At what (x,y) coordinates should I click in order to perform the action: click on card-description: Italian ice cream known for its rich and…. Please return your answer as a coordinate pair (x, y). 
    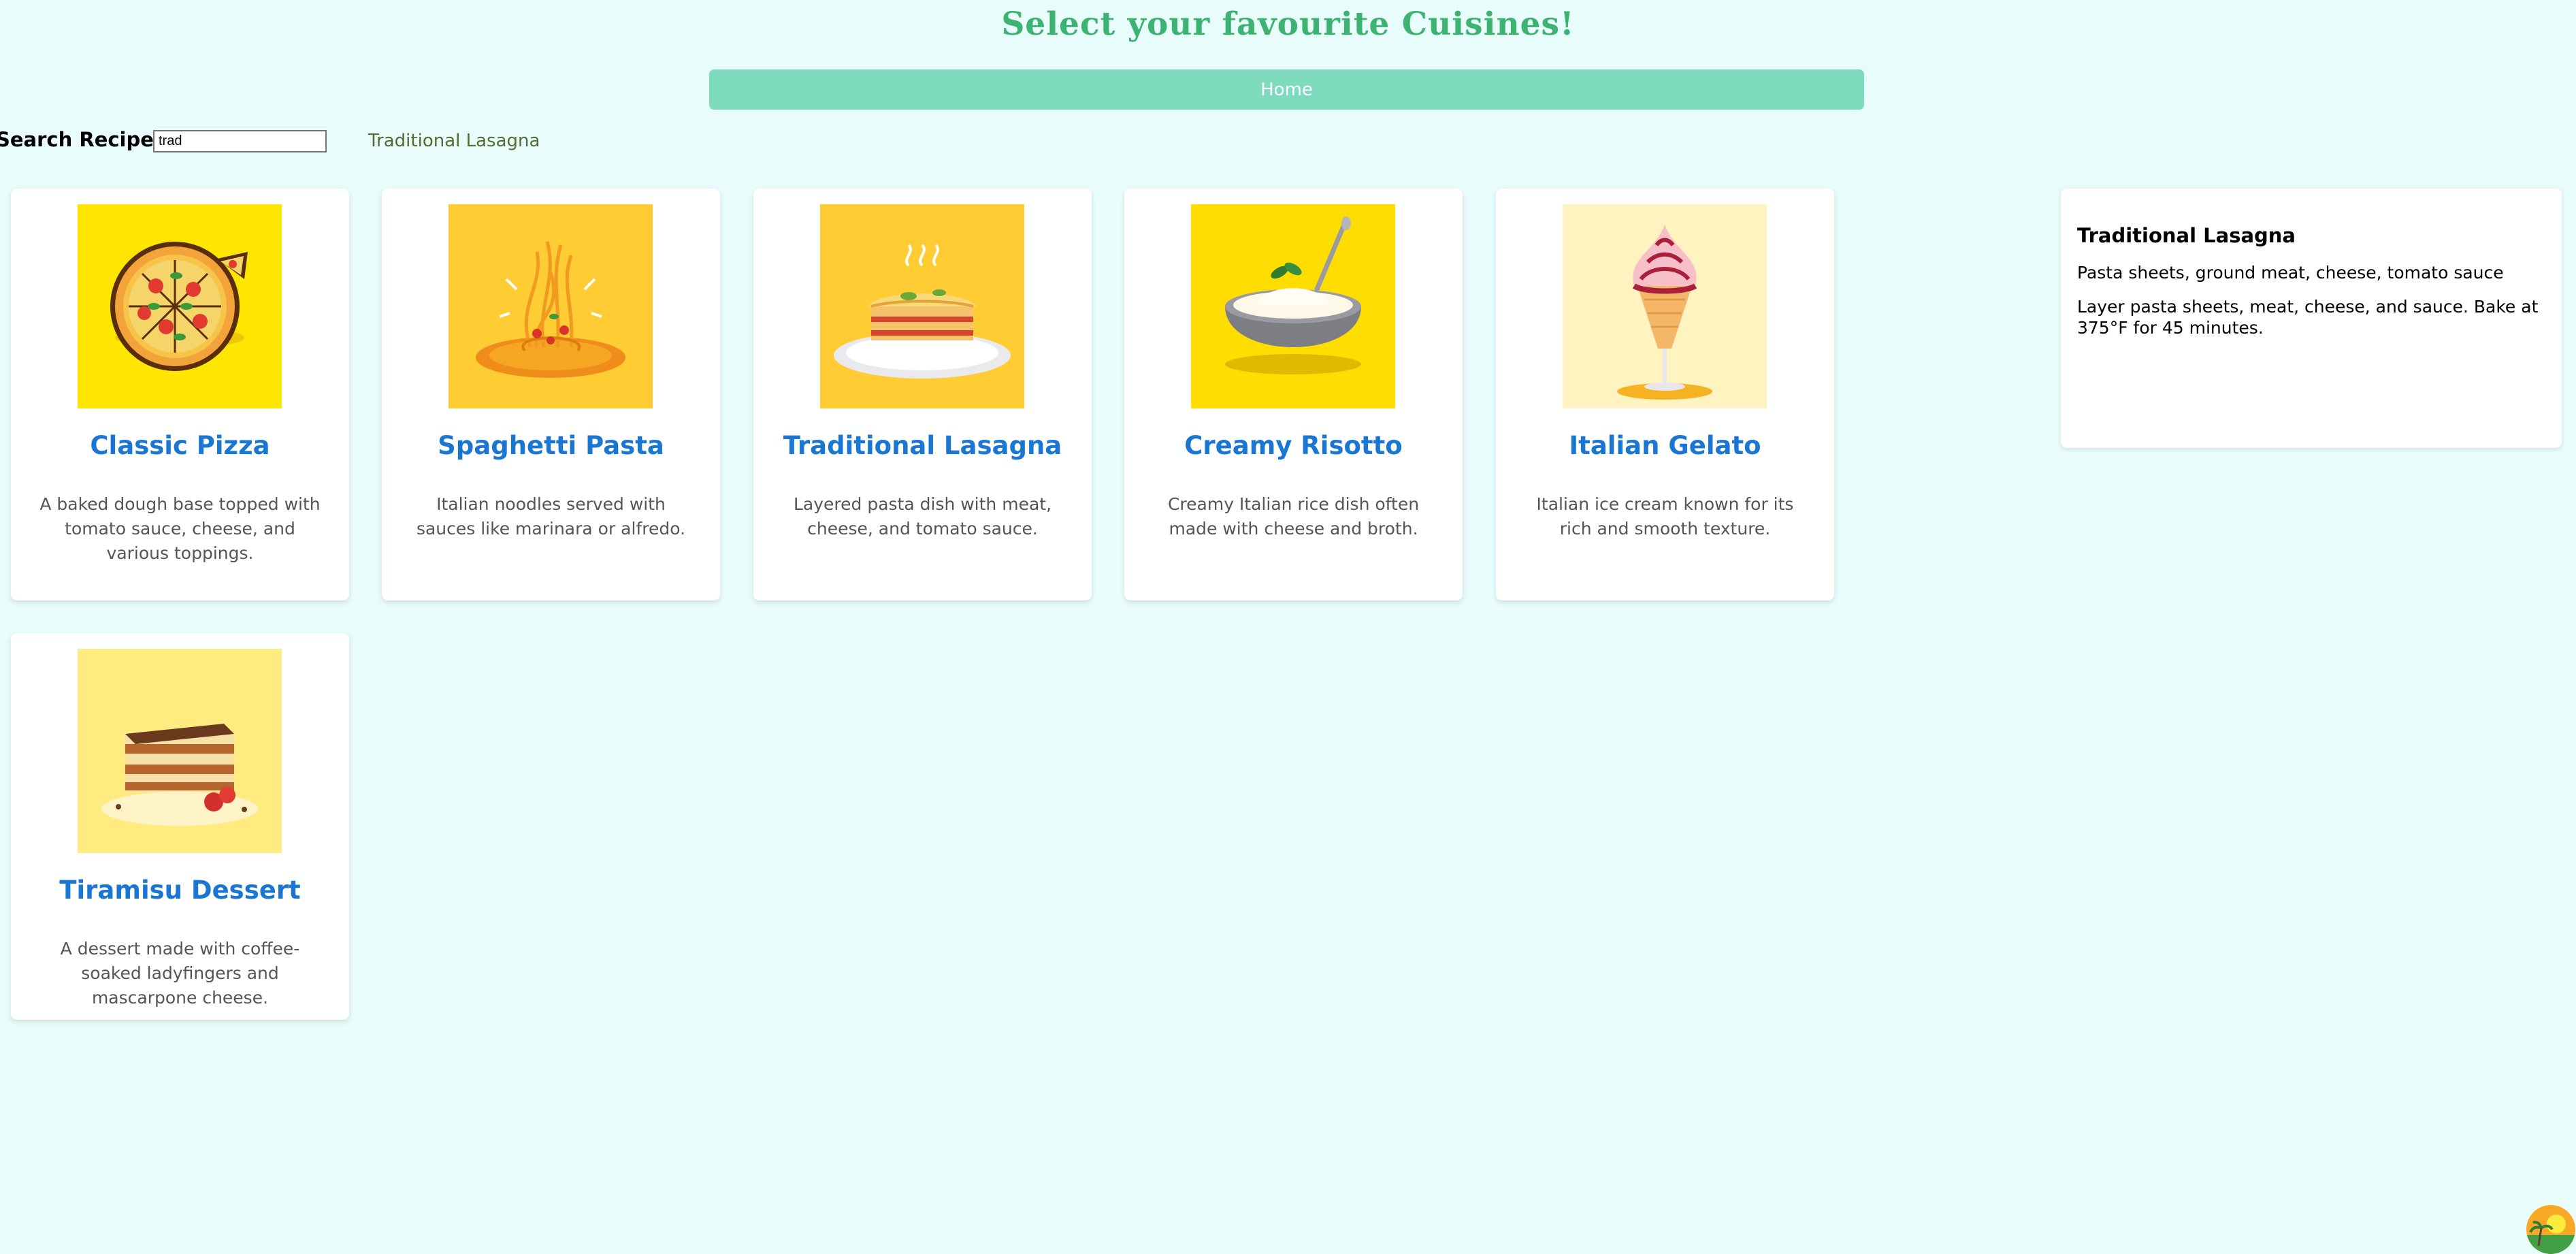
    Looking at the image, I should click on (1665, 516).